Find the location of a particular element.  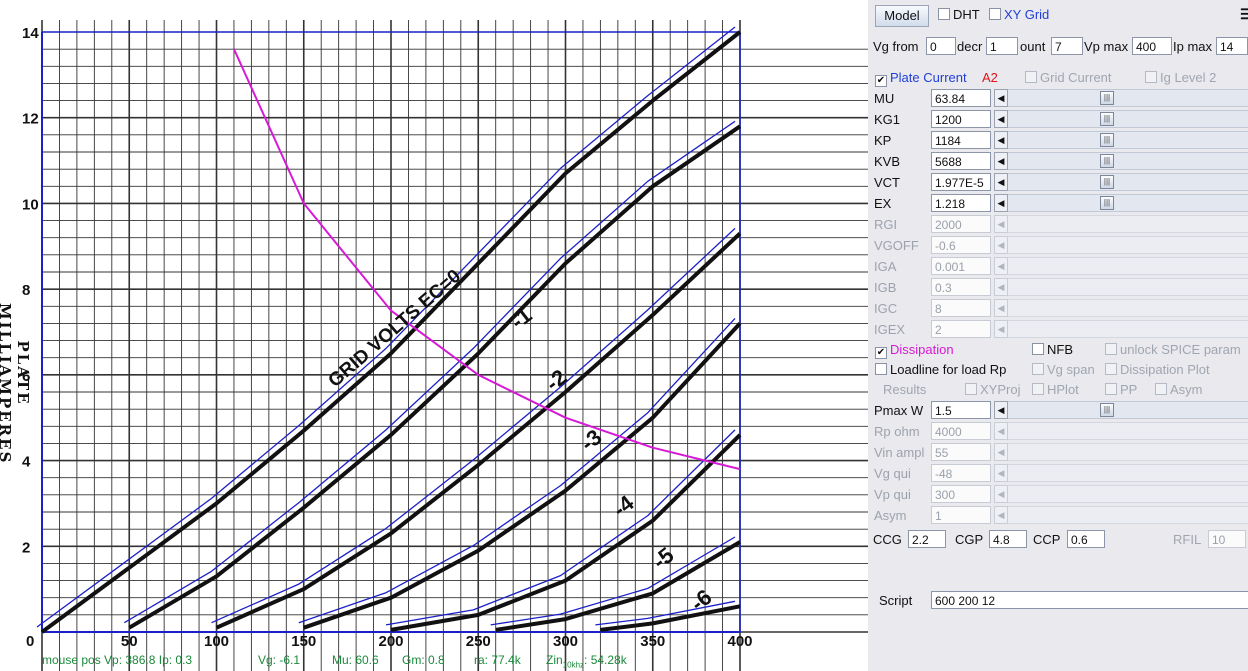

vp-max-input: 400 is located at coordinates (1152, 46).